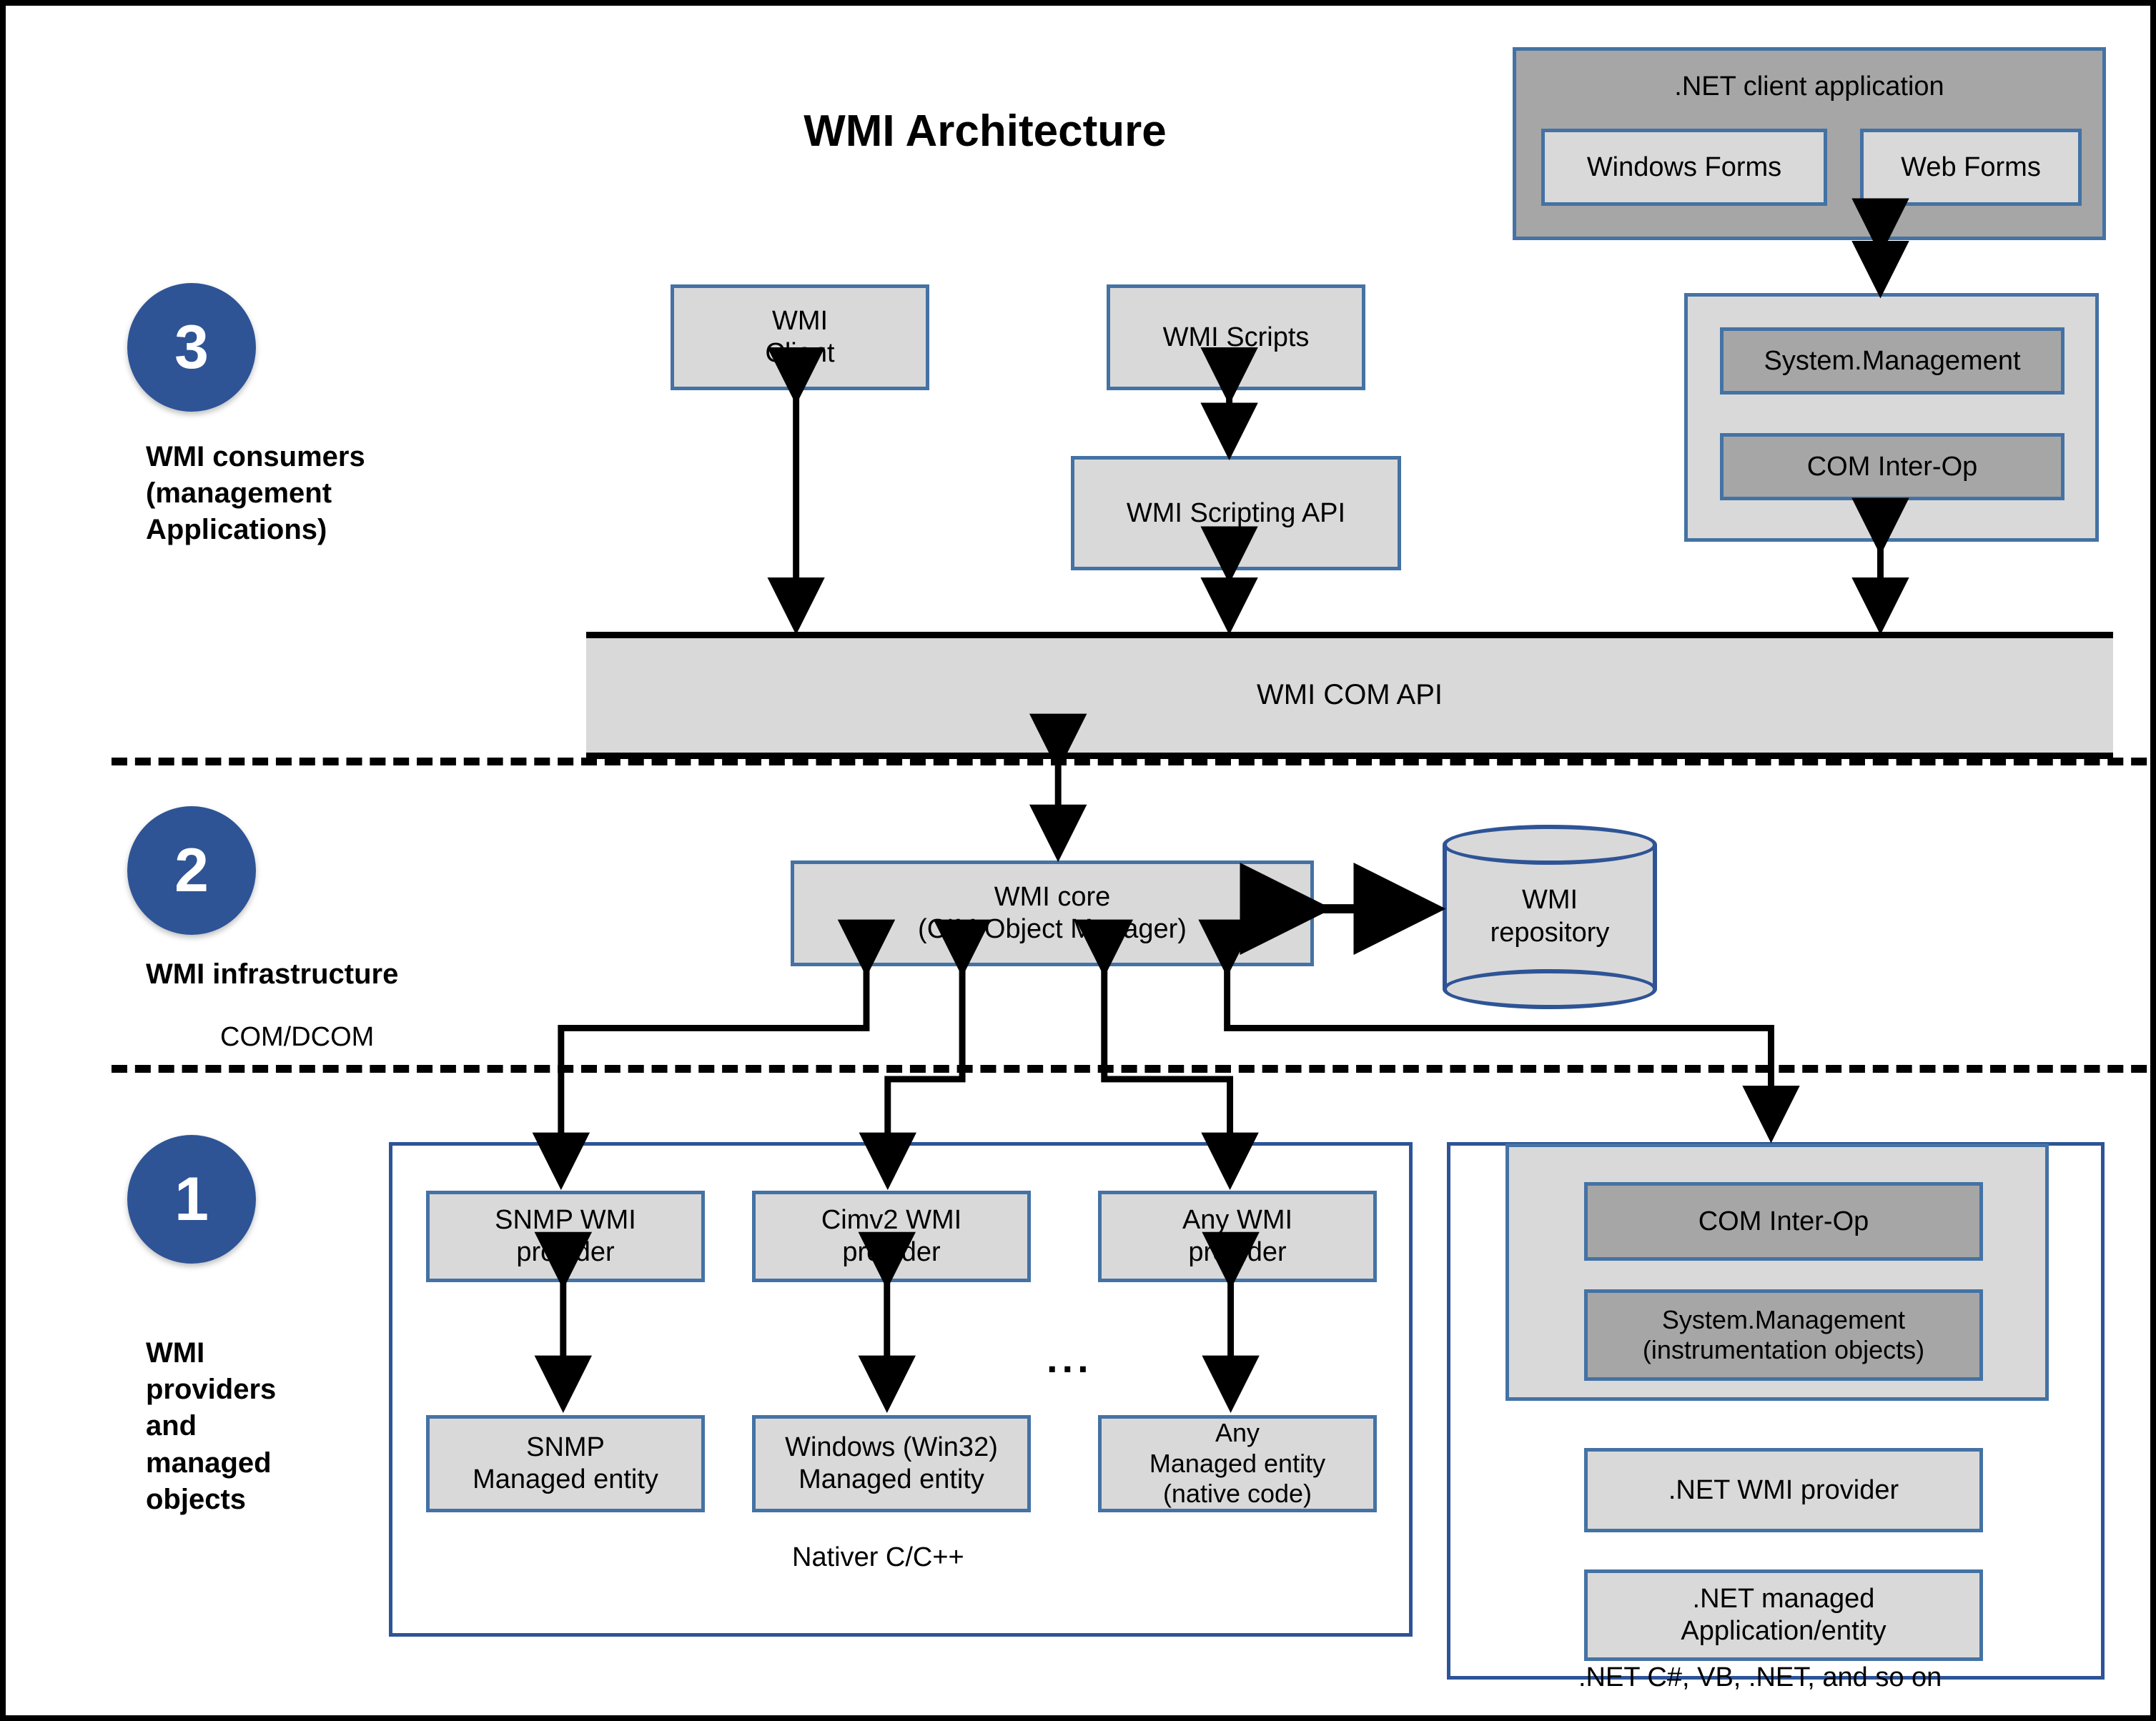  What do you see at coordinates (1131, 1069) in the screenshot?
I see `separator-infrastructure-providers` at bounding box center [1131, 1069].